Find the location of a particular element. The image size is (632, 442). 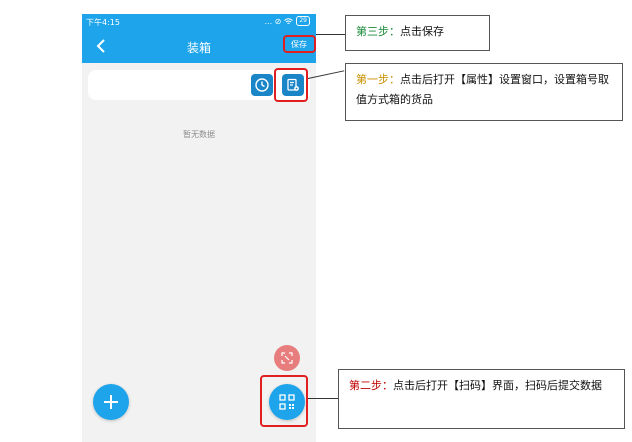

clock-icon is located at coordinates (262, 85).